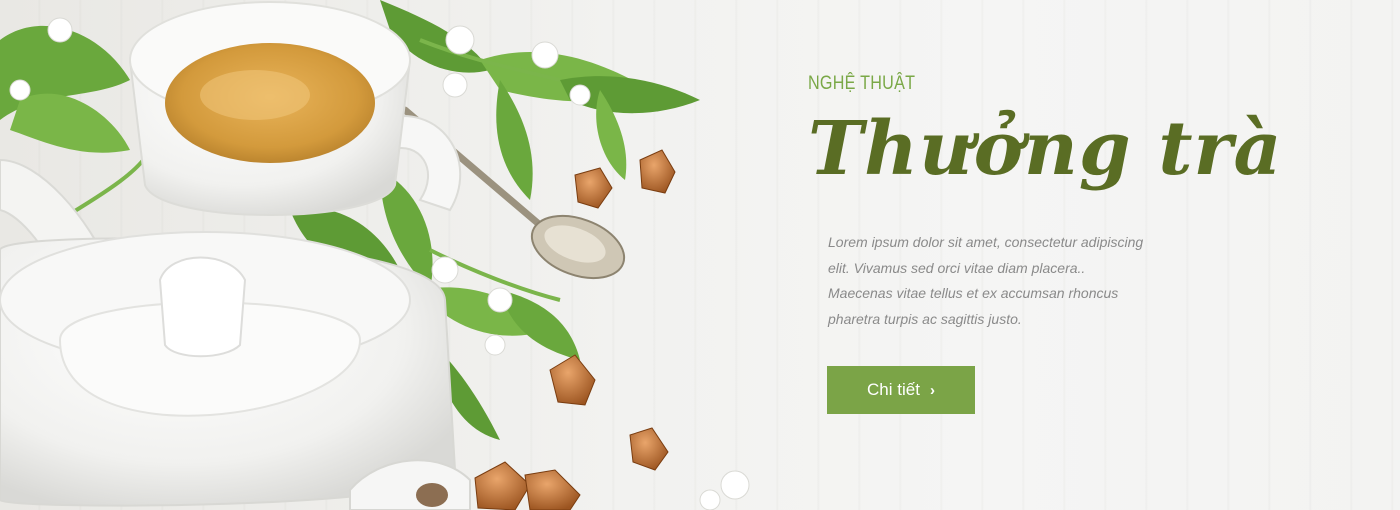  Describe the element at coordinates (862, 83) in the screenshot. I see `hero-eyebrow: NGHỆ THUẬT` at that location.